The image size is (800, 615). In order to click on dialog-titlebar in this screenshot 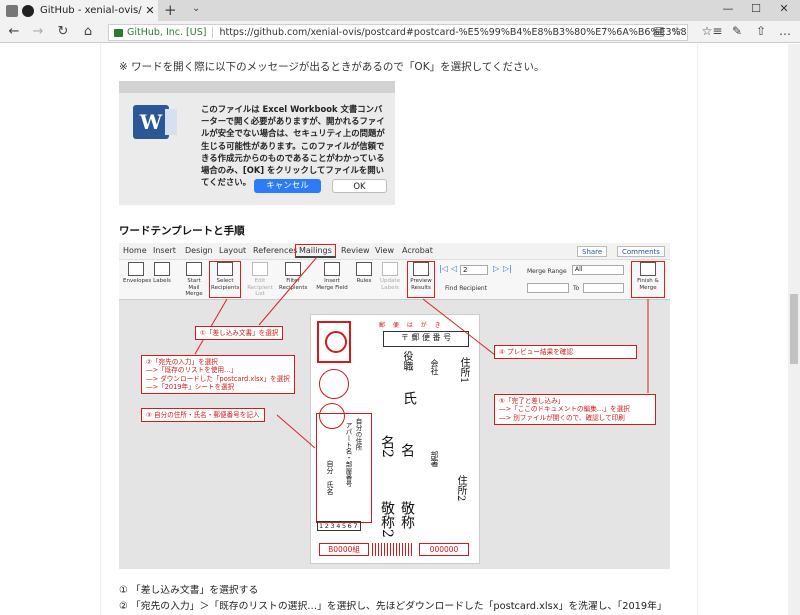, I will do `click(257, 87)`.